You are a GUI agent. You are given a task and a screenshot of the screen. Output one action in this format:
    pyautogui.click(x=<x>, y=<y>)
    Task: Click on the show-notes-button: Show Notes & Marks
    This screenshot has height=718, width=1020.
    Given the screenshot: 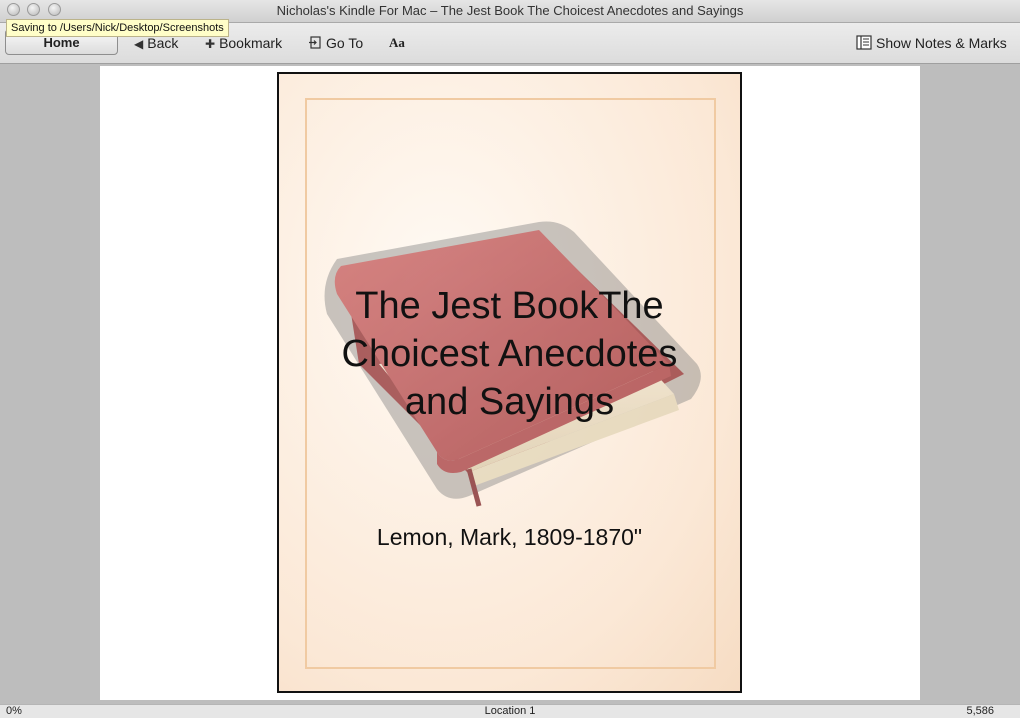 What is the action you would take?
    pyautogui.click(x=931, y=43)
    